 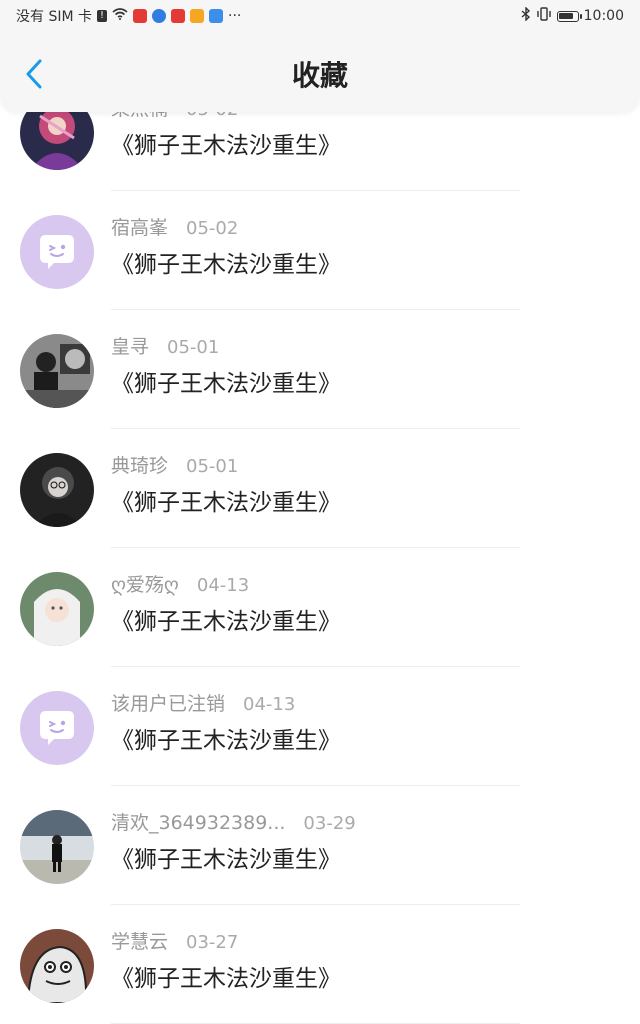 I want to click on user-line: ღ爱殇ღ 04-13, so click(x=180, y=583).